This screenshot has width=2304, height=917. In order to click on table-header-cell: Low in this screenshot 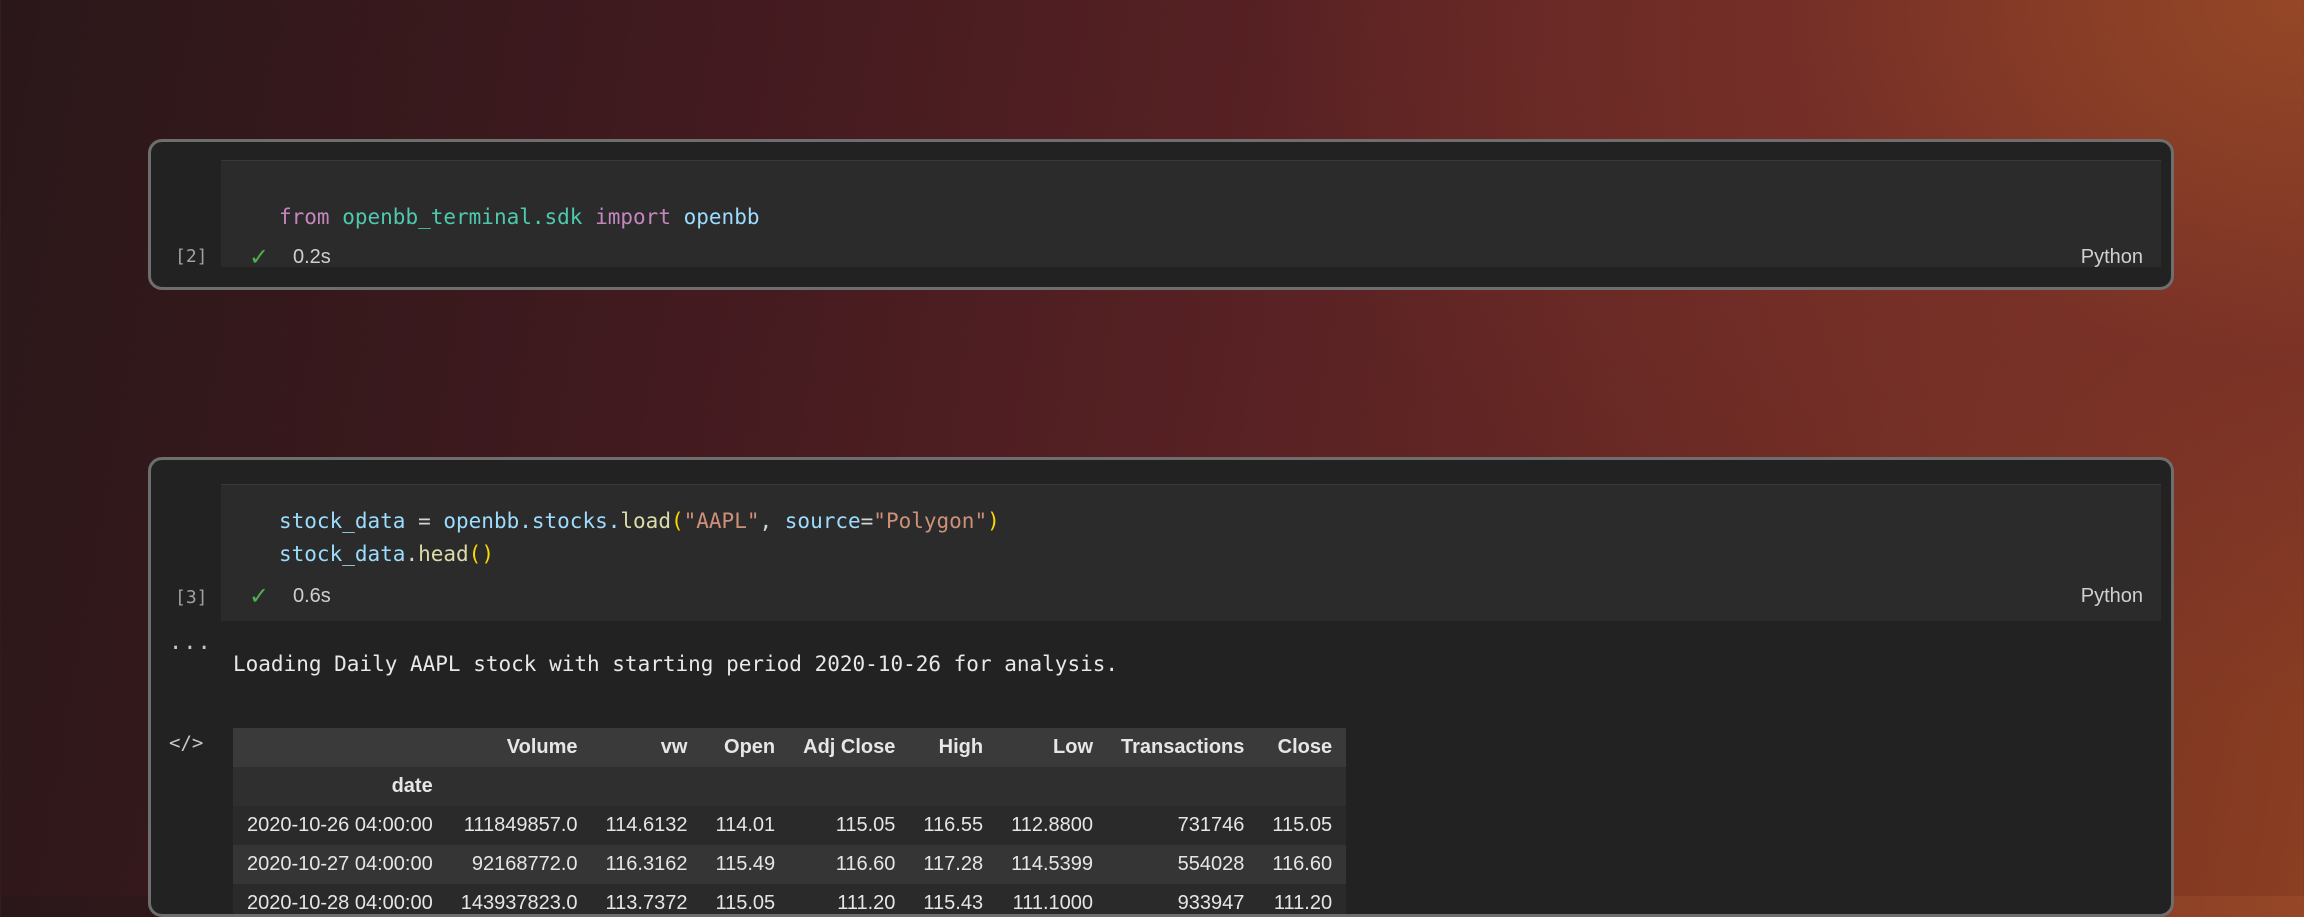, I will do `click(1052, 747)`.